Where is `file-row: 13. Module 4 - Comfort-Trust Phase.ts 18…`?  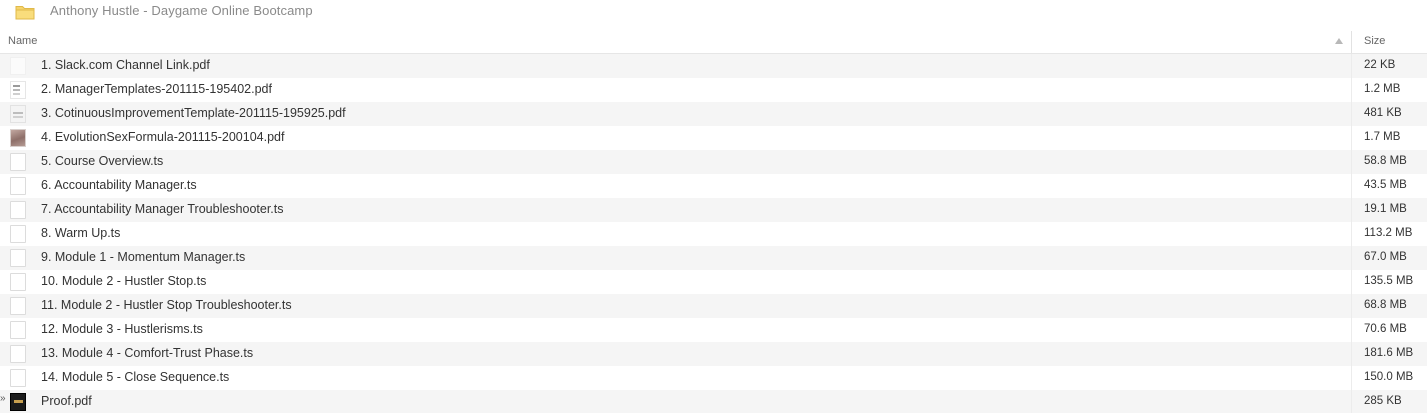
file-row: 13. Module 4 - Comfort-Trust Phase.ts 18… is located at coordinates (713, 354).